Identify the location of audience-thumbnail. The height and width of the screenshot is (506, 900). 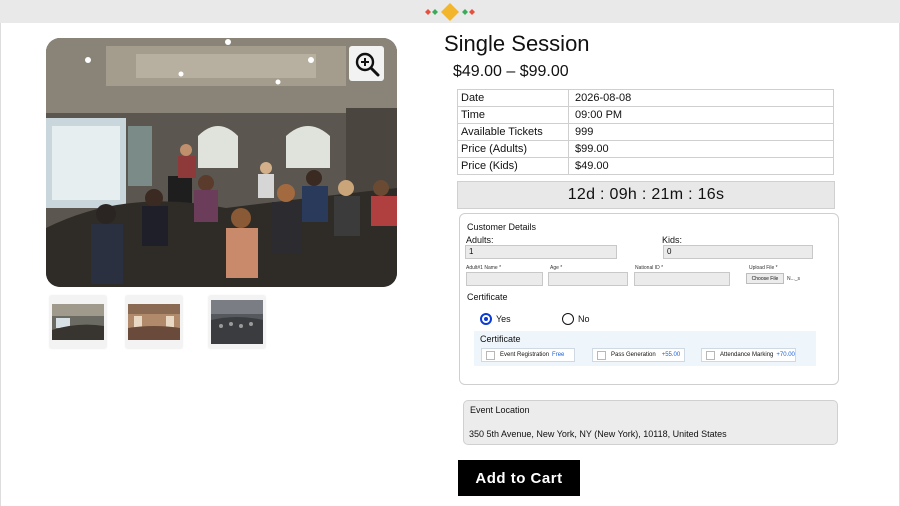
(237, 322).